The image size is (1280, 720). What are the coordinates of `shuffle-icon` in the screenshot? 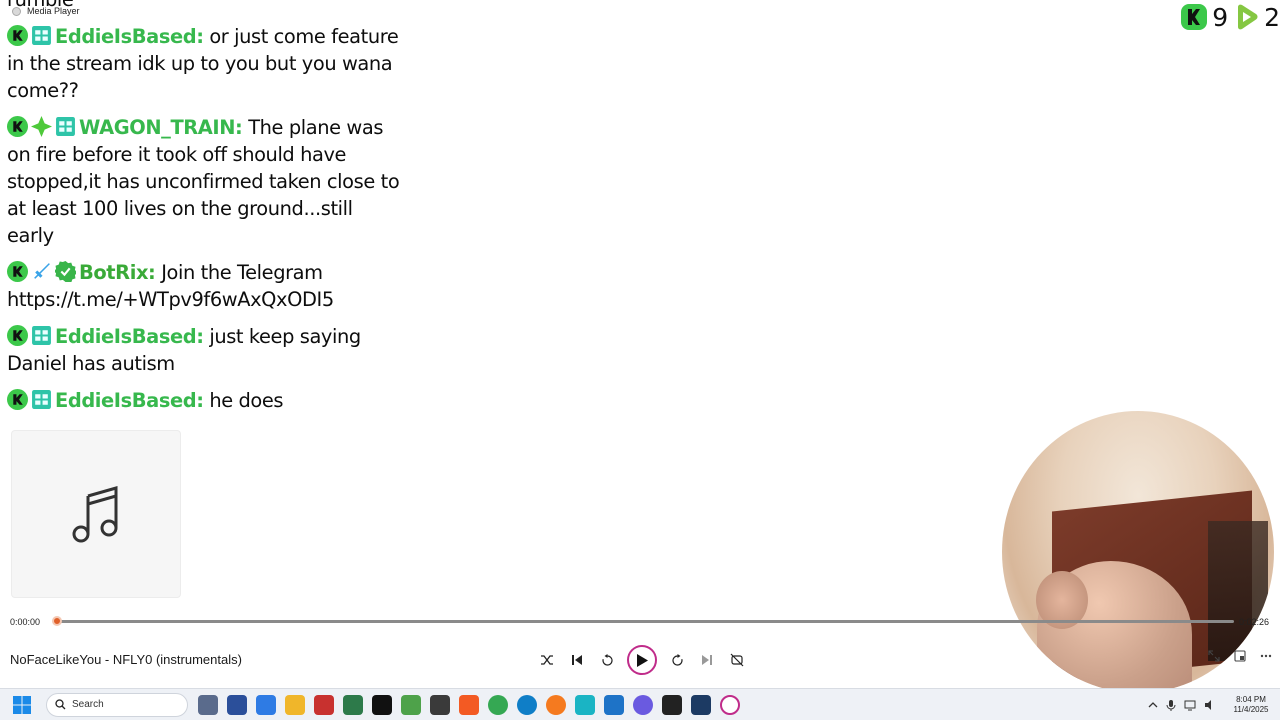 It's located at (547, 660).